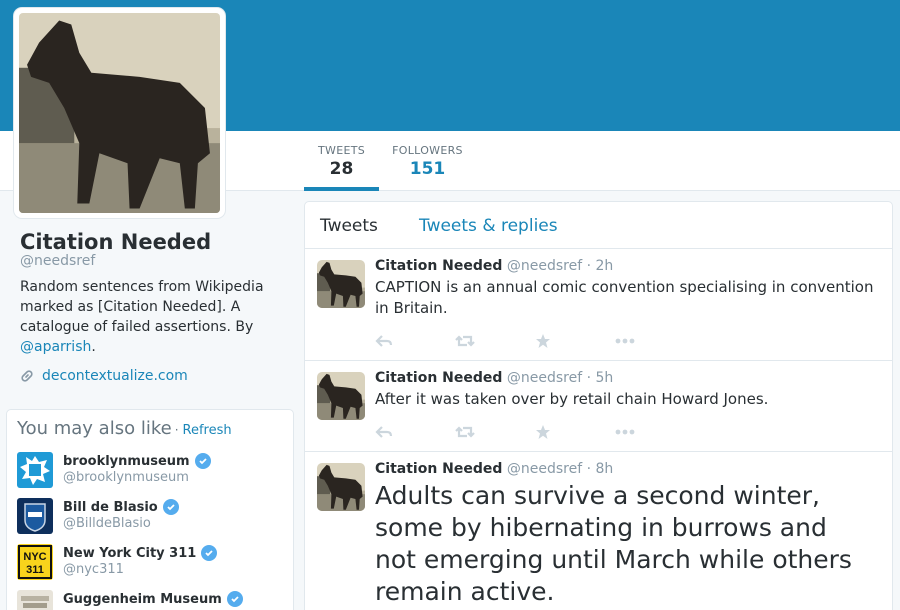 This screenshot has height=610, width=900. I want to click on guggenheim-logo-icon, so click(35, 600).